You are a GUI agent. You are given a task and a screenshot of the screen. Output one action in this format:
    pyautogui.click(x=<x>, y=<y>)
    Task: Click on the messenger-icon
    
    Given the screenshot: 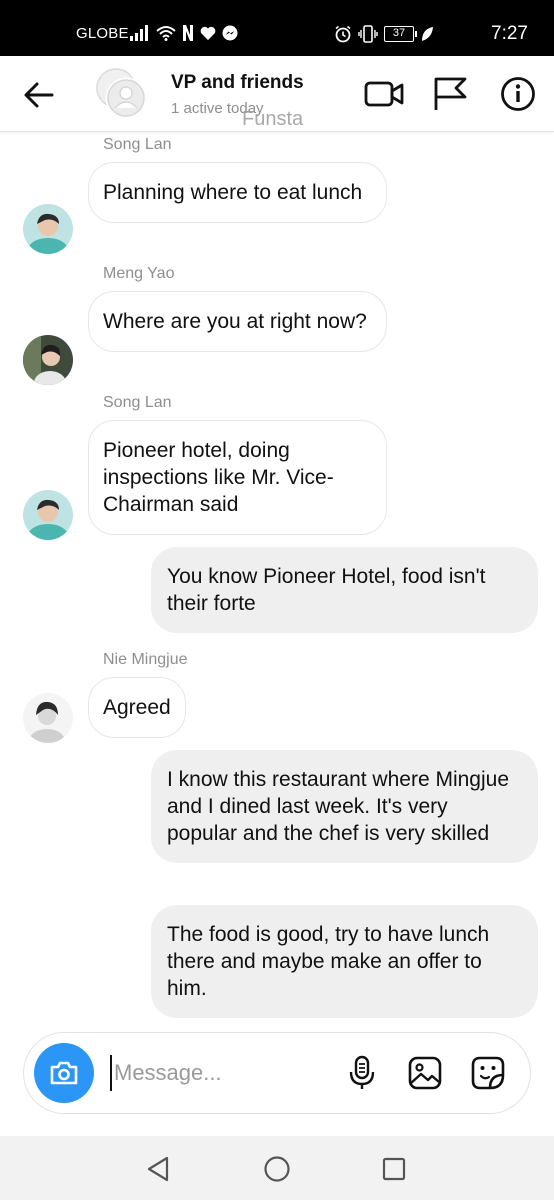 What is the action you would take?
    pyautogui.click(x=230, y=33)
    